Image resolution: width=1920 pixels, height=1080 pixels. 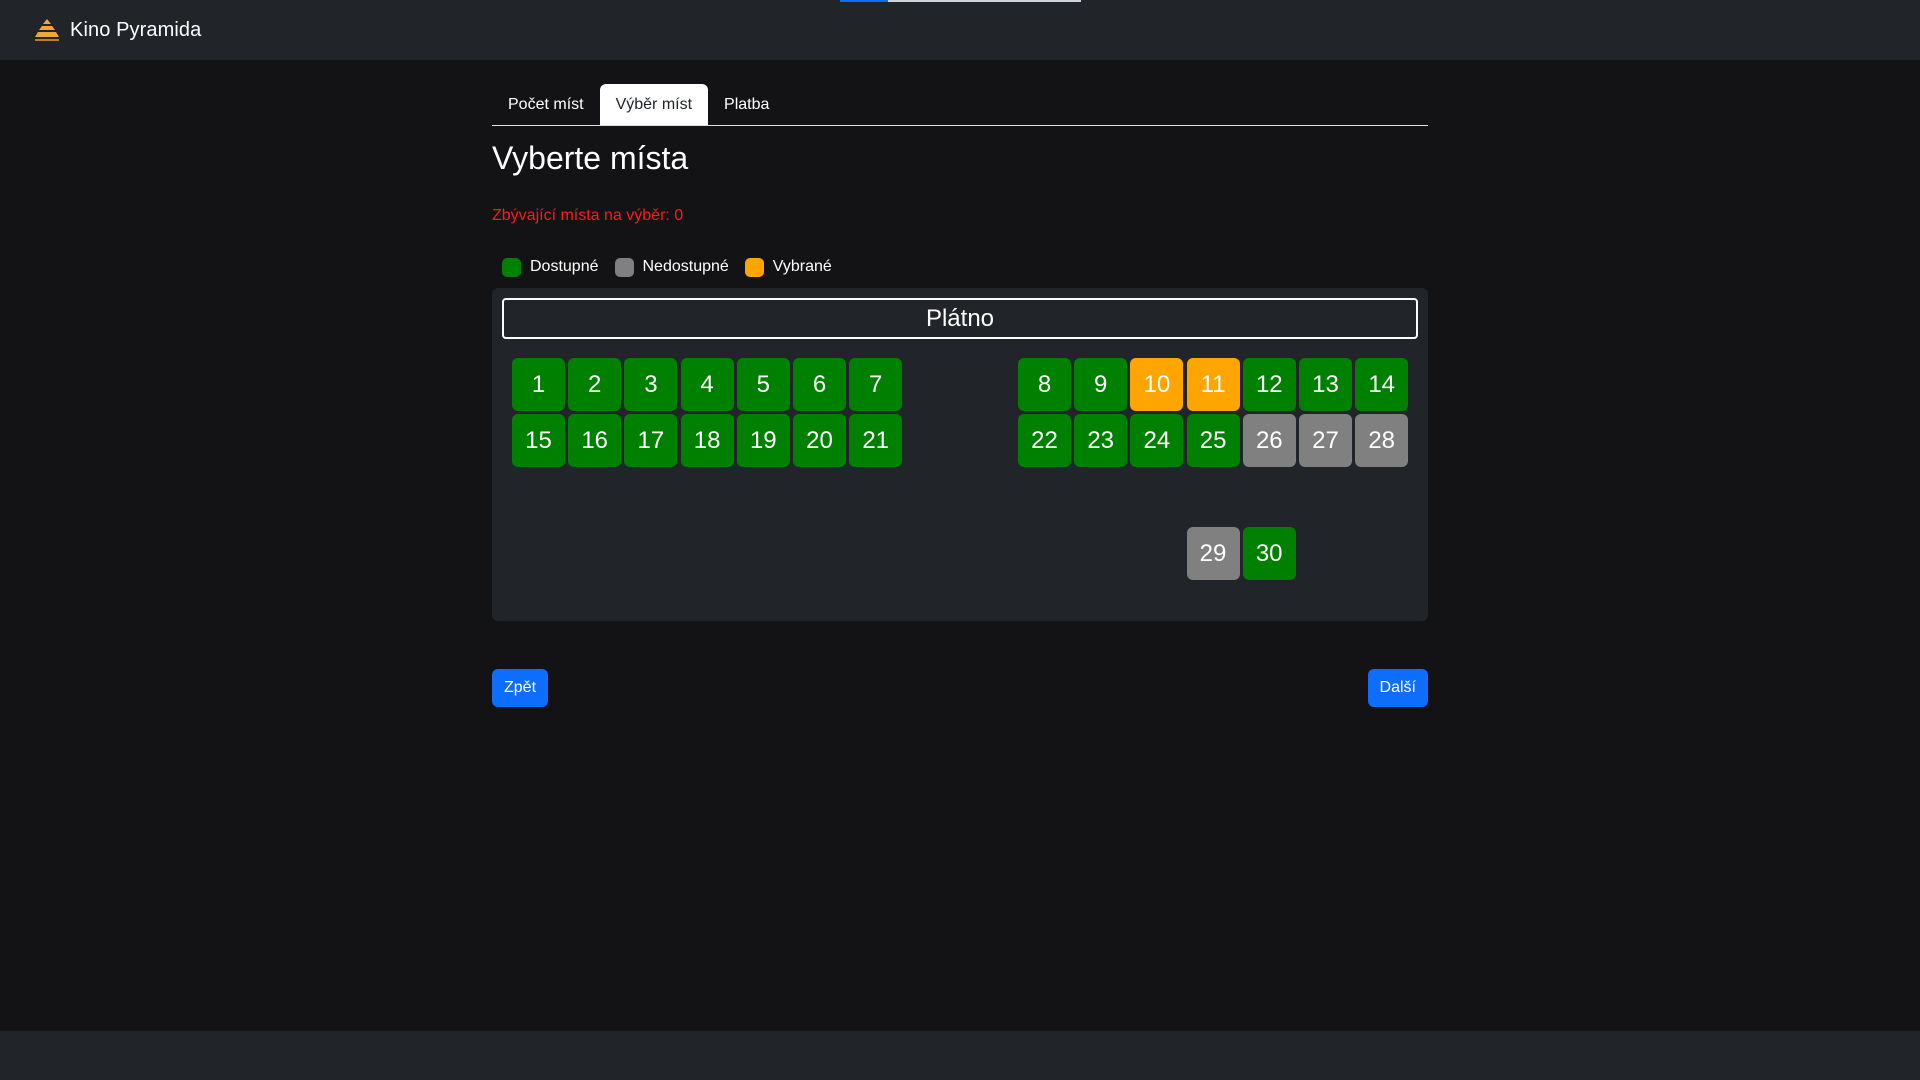 What do you see at coordinates (960, 105) in the screenshot?
I see `step-tabs: Počet míst Výběr míst Platba` at bounding box center [960, 105].